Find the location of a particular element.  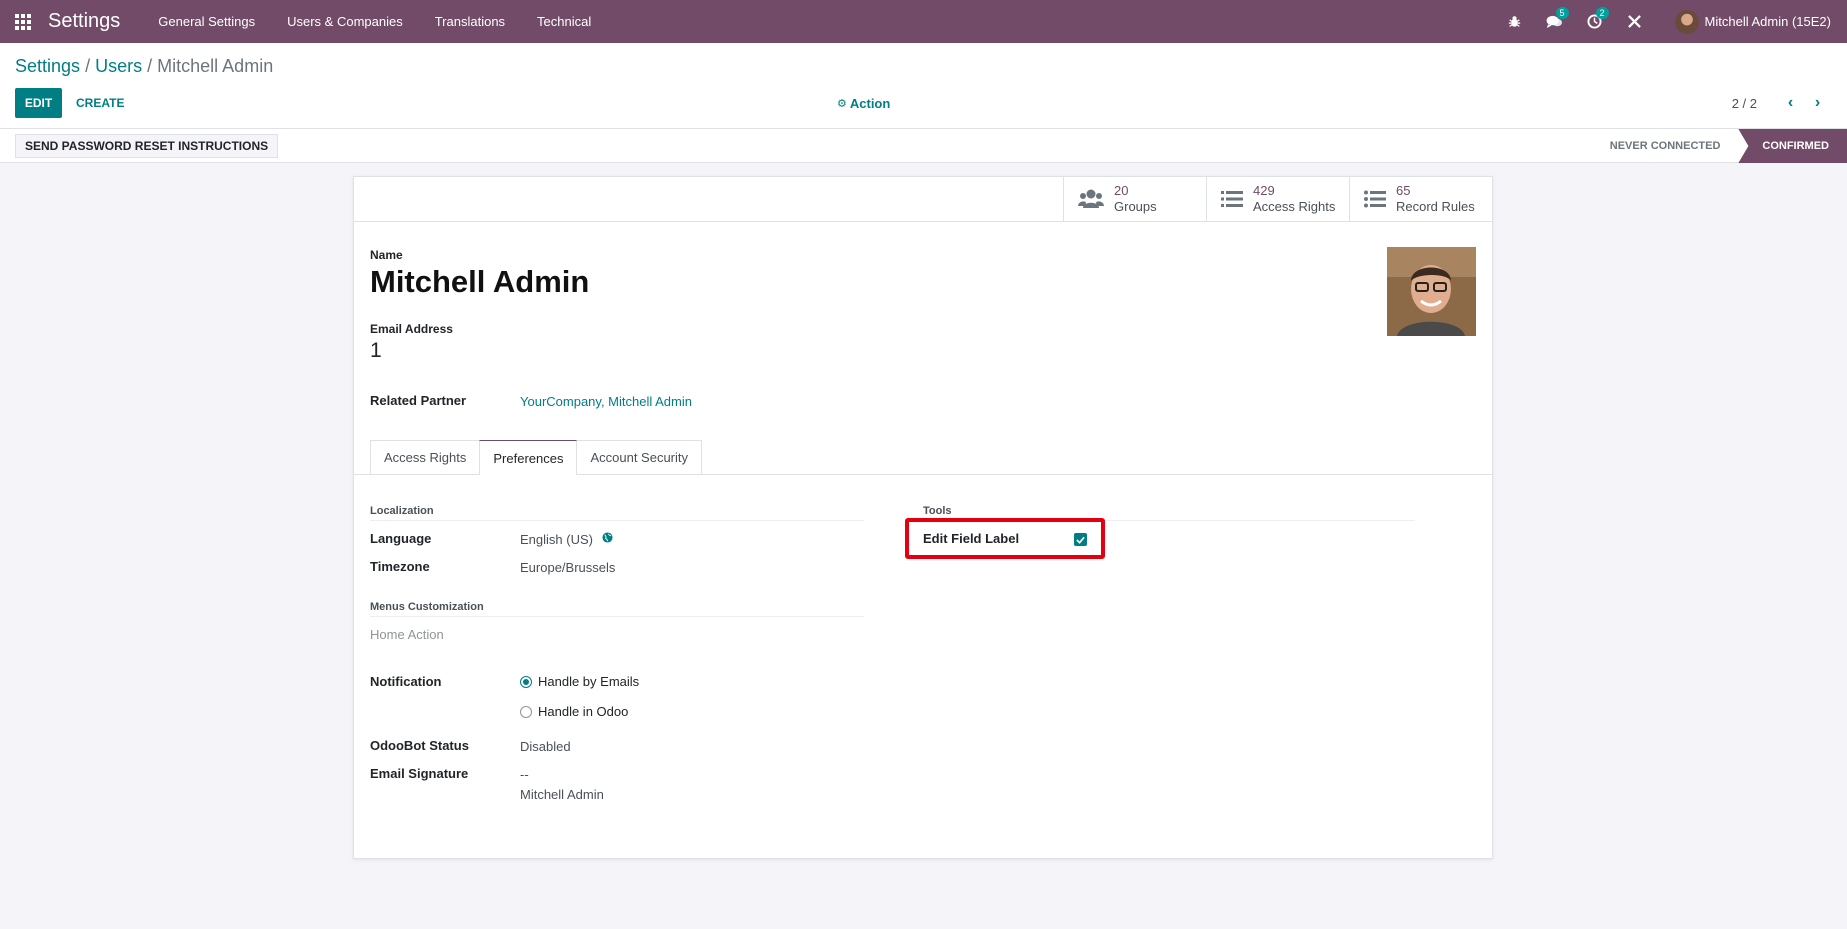

status-stages: NEVER CONNECTED CONFIRMED is located at coordinates (1719, 146).